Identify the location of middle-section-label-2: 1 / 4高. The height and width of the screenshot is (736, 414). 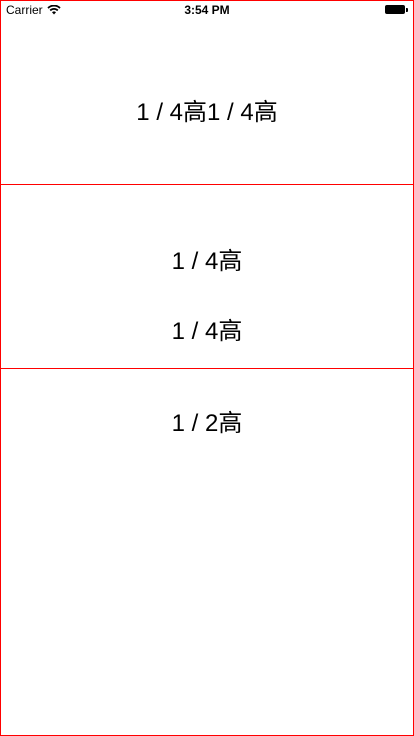
(207, 331).